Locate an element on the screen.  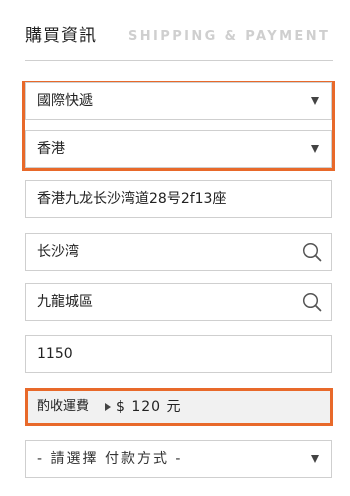
page-title: 購買資訊 is located at coordinates (61, 36).